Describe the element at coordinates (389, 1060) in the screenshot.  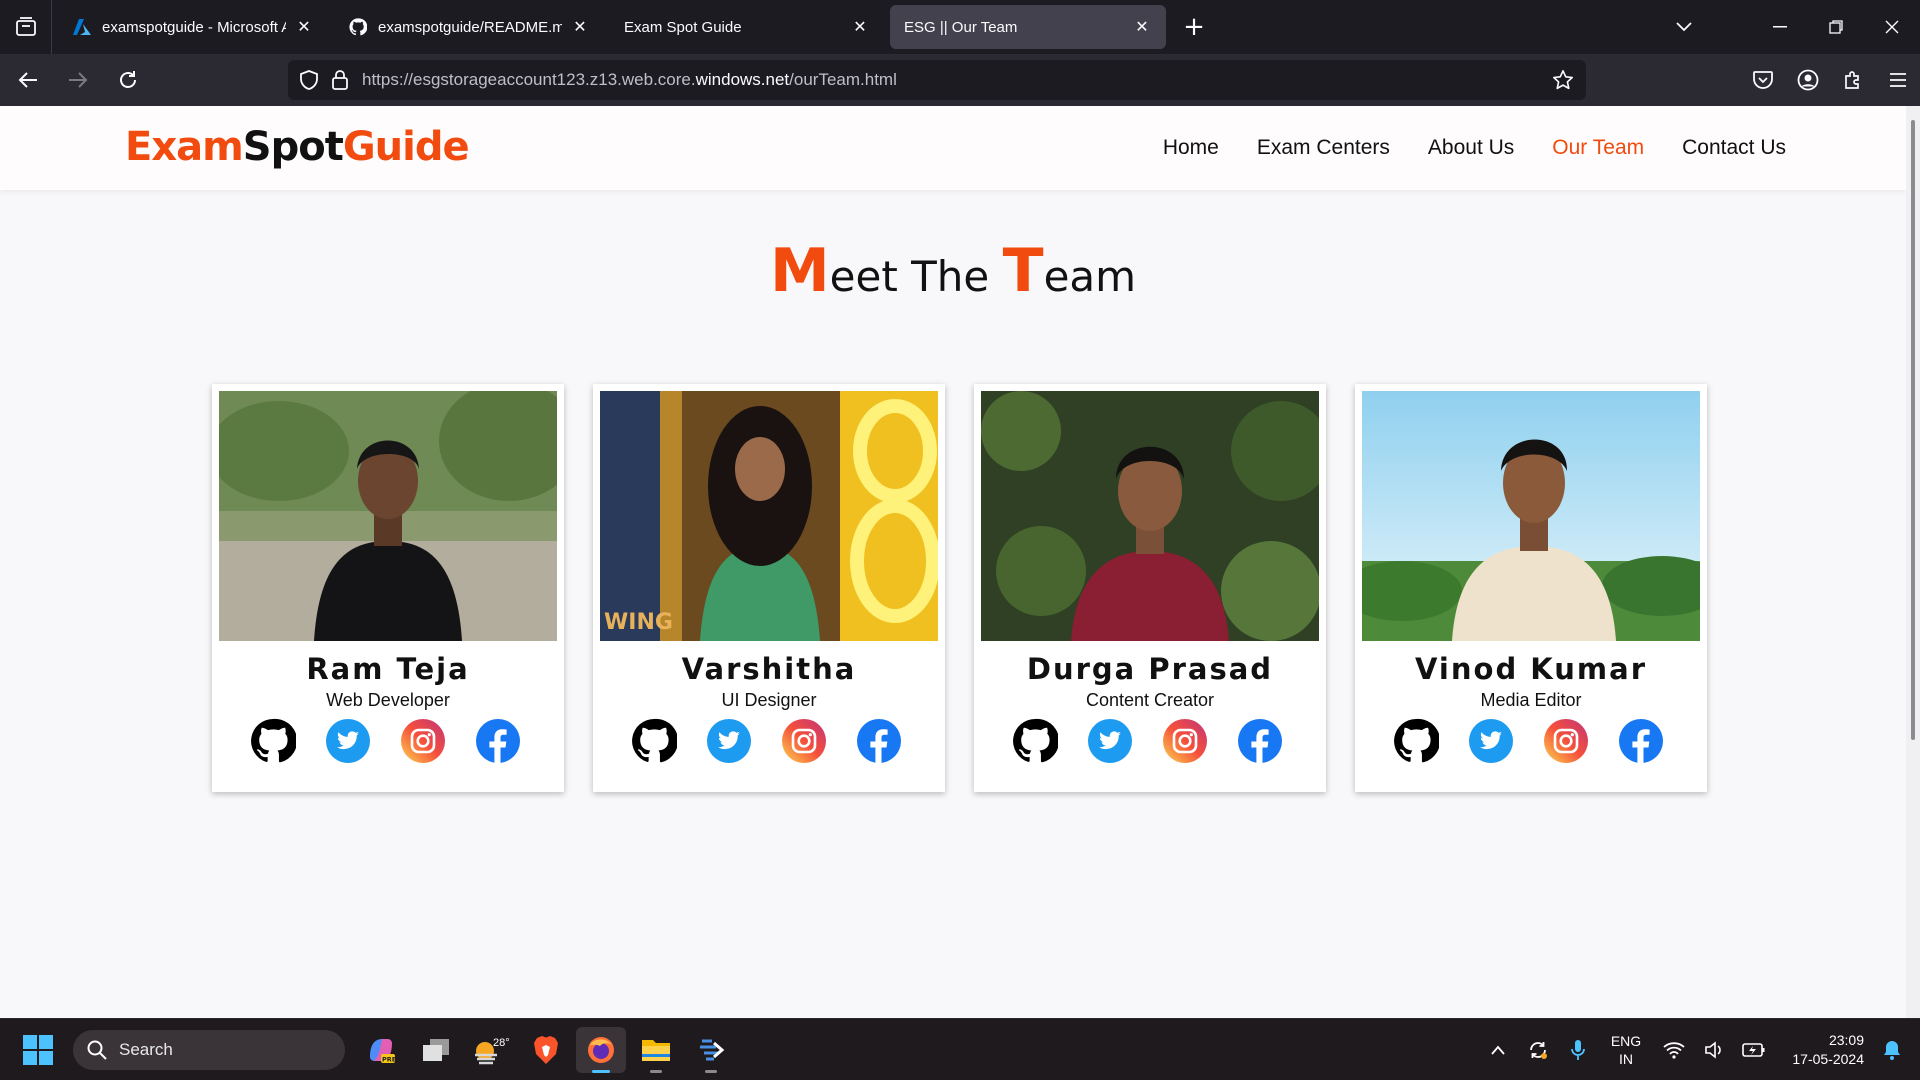
I see `svg-text: PRE` at that location.